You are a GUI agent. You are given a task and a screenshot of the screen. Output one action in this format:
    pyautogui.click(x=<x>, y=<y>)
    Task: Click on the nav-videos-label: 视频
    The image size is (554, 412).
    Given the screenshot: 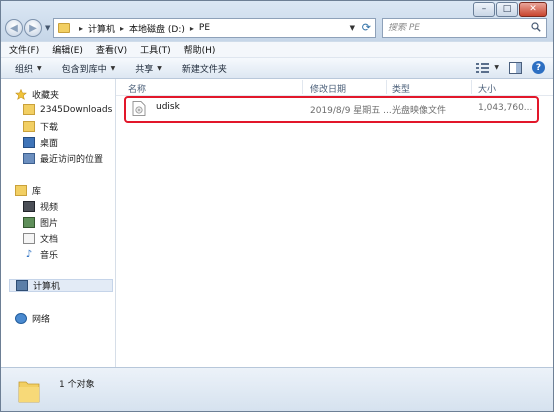 What is the action you would take?
    pyautogui.click(x=49, y=208)
    